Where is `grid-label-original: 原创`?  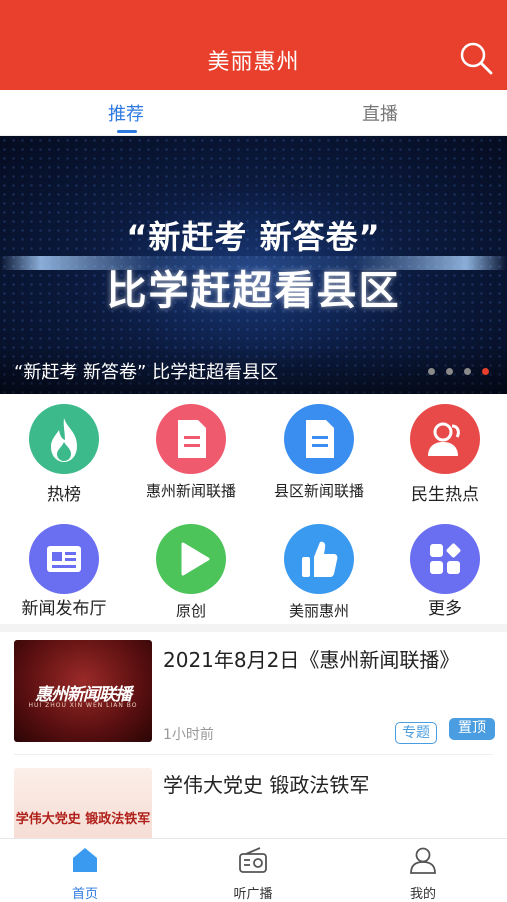 grid-label-original: 原创 is located at coordinates (190, 611).